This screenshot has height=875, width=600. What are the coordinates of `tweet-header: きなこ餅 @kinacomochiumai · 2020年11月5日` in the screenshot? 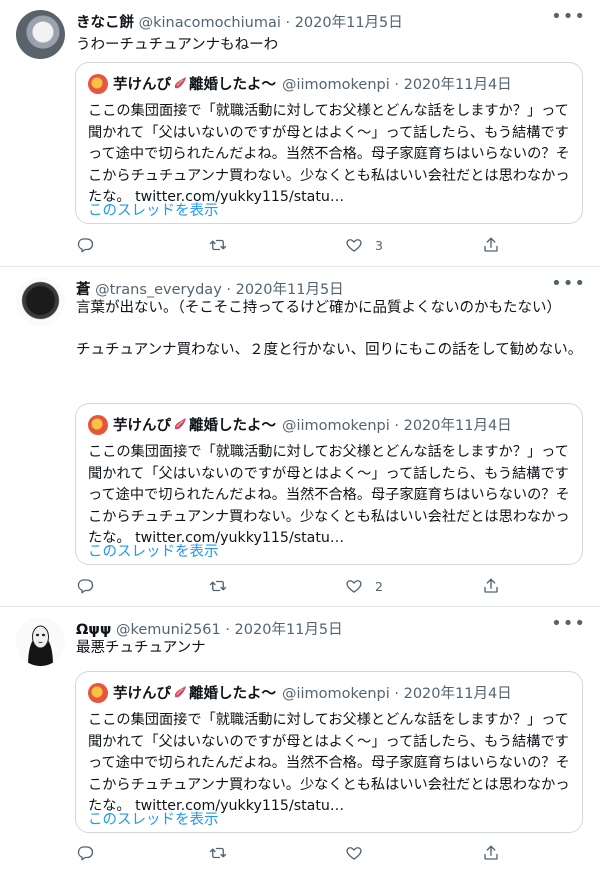 It's located at (239, 21).